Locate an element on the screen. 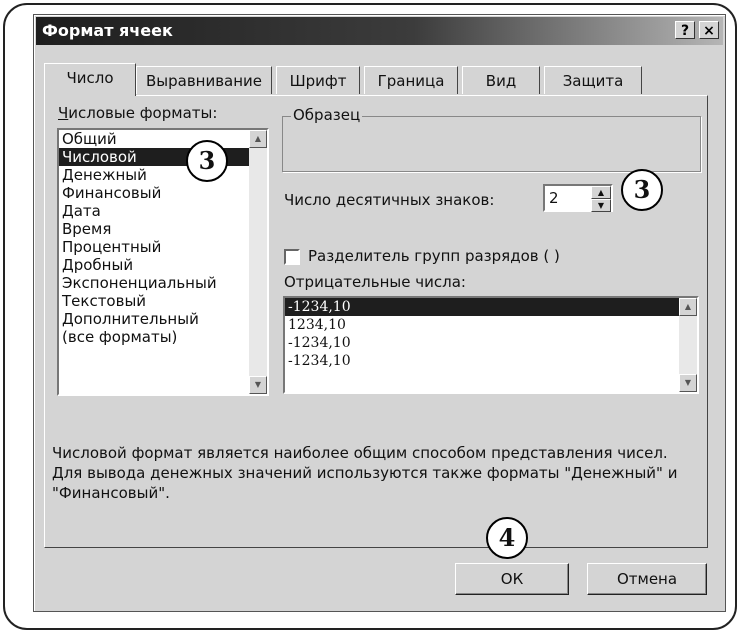 The width and height of the screenshot is (742, 635). format-list-item: Числовой is located at coordinates (163, 157).